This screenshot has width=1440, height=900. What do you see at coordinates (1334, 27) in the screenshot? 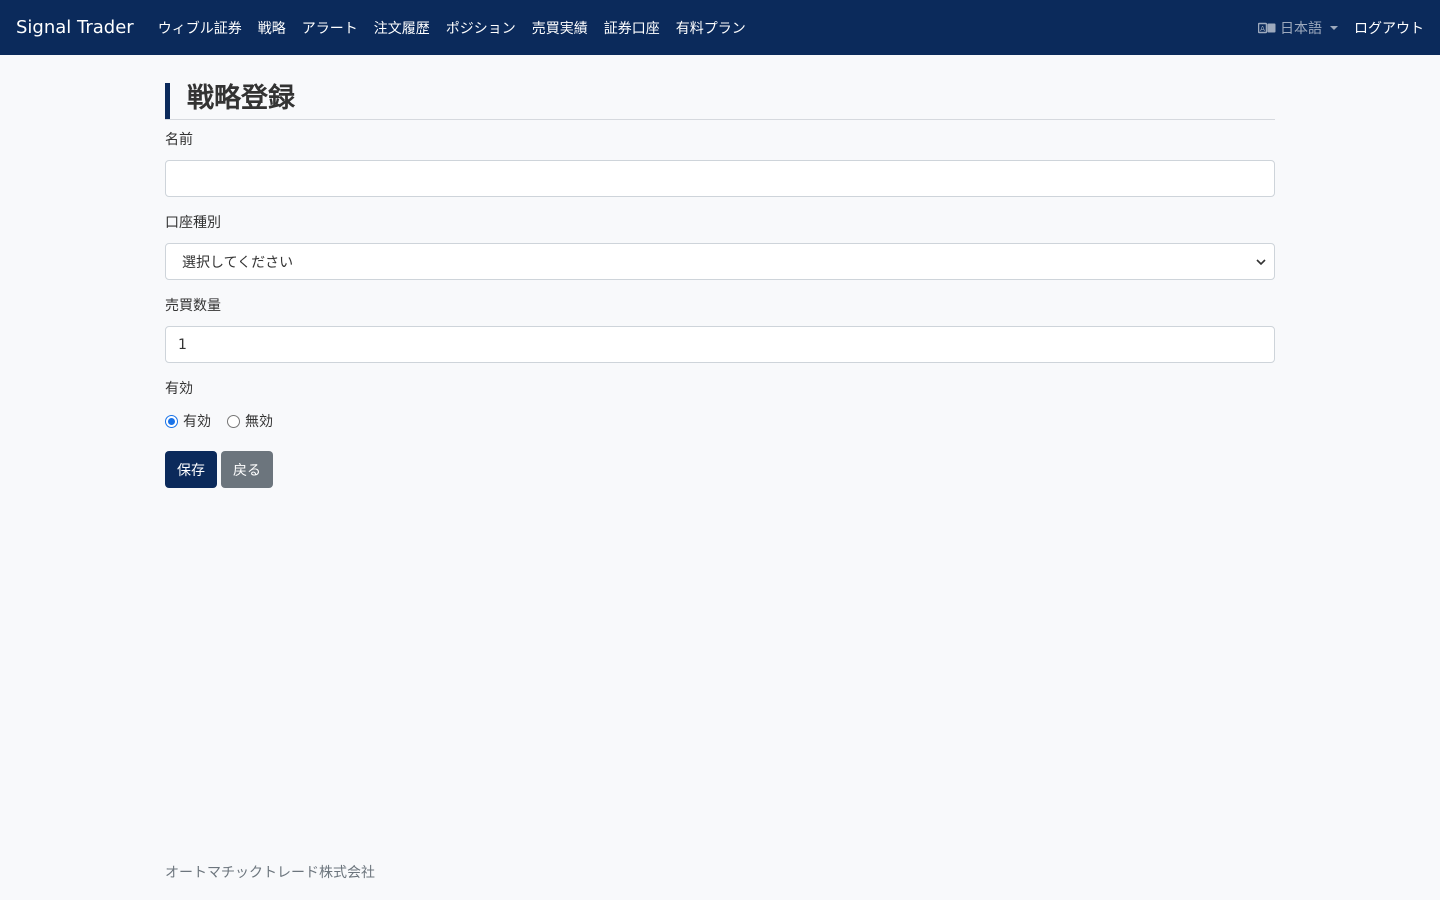
I see `caret-down-icon` at bounding box center [1334, 27].